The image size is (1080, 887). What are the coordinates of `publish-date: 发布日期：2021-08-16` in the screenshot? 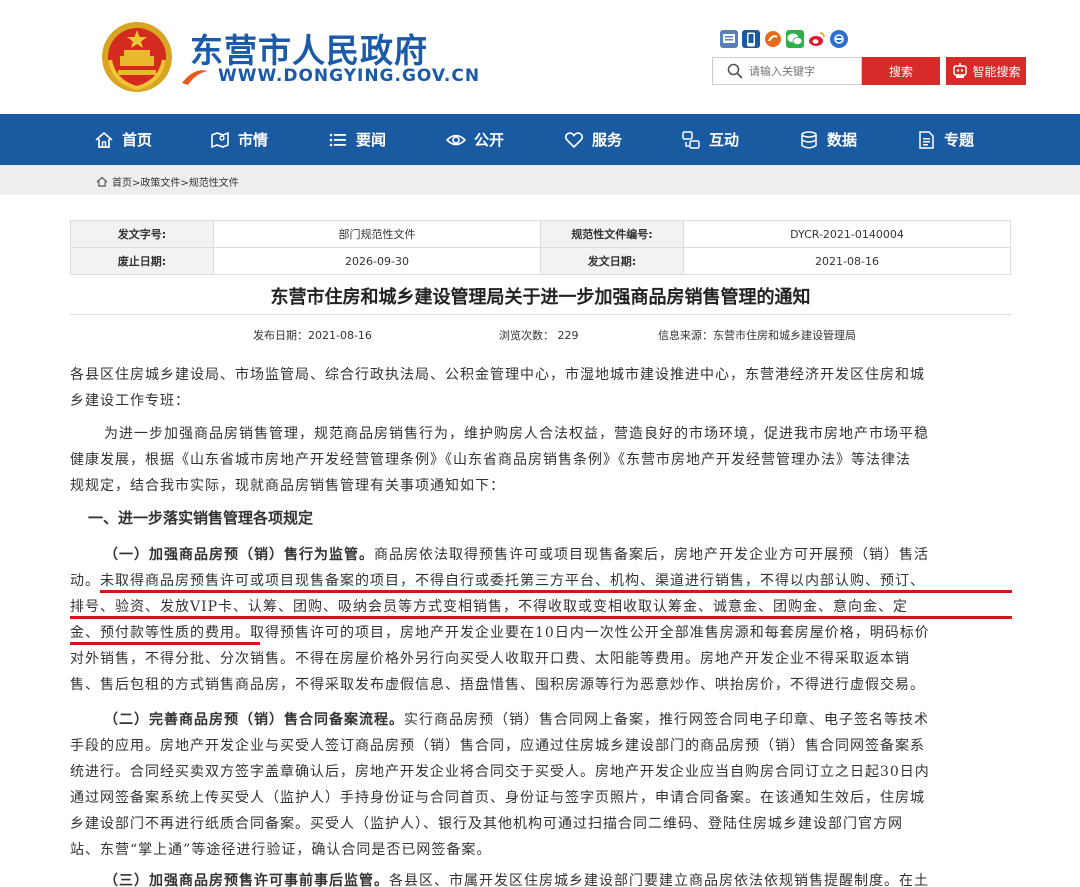 It's located at (312, 335).